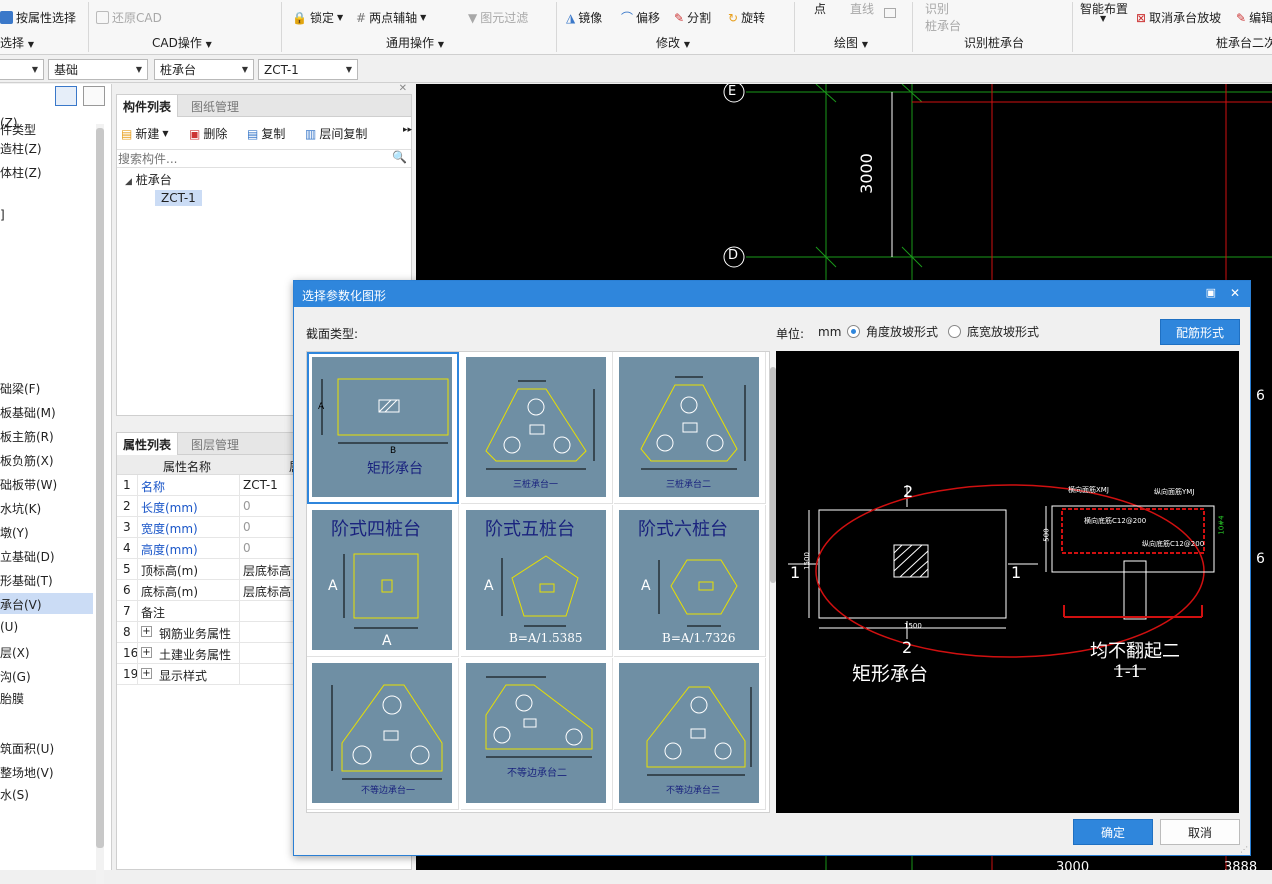 The width and height of the screenshot is (1272, 884). What do you see at coordinates (46, 771) in the screenshot?
I see `nav-item: 整场地(V)` at bounding box center [46, 771].